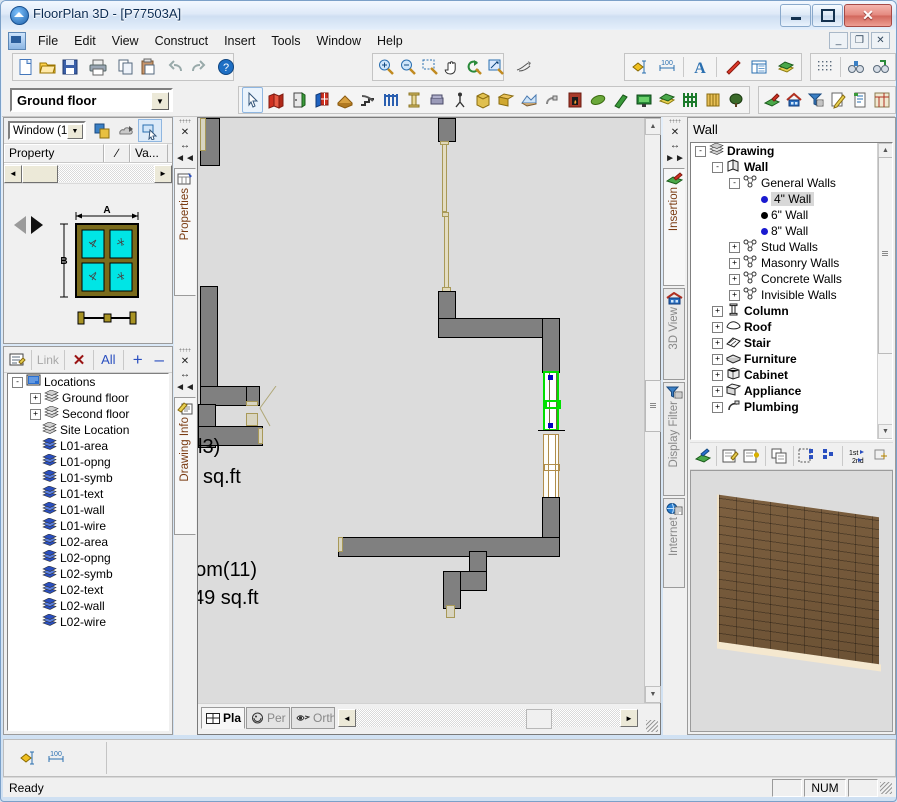 The height and width of the screenshot is (802, 897). I want to click on edit-item-icon, so click(730, 456).